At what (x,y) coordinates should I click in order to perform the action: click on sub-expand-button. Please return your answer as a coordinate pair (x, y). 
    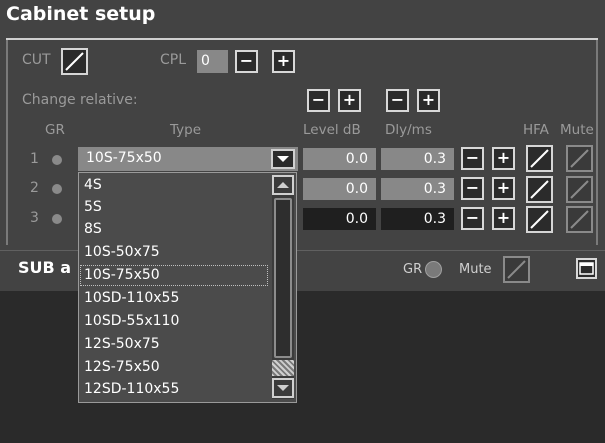
    Looking at the image, I should click on (586, 268).